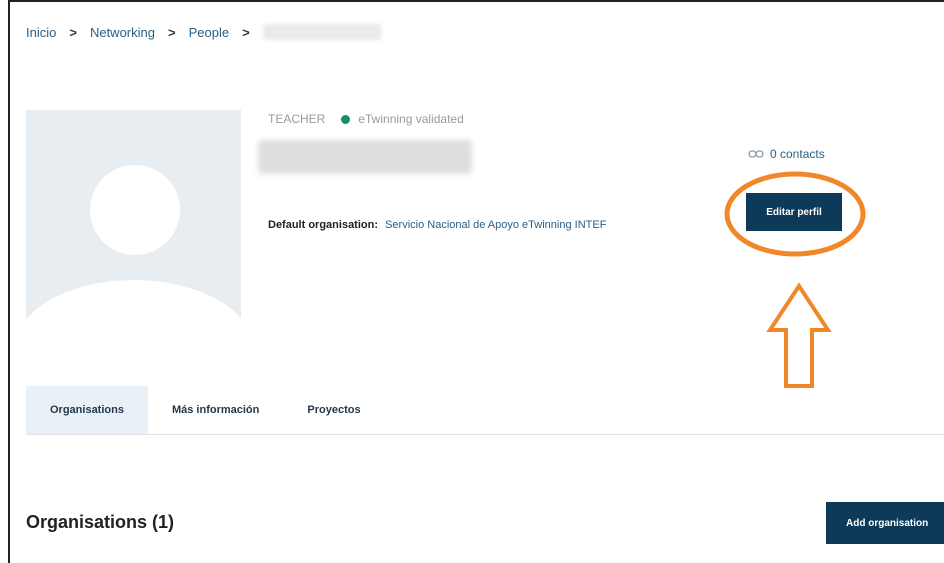 Image resolution: width=944 pixels, height=563 pixels. What do you see at coordinates (215, 410) in the screenshot?
I see `tab-mas-informacion: Más información` at bounding box center [215, 410].